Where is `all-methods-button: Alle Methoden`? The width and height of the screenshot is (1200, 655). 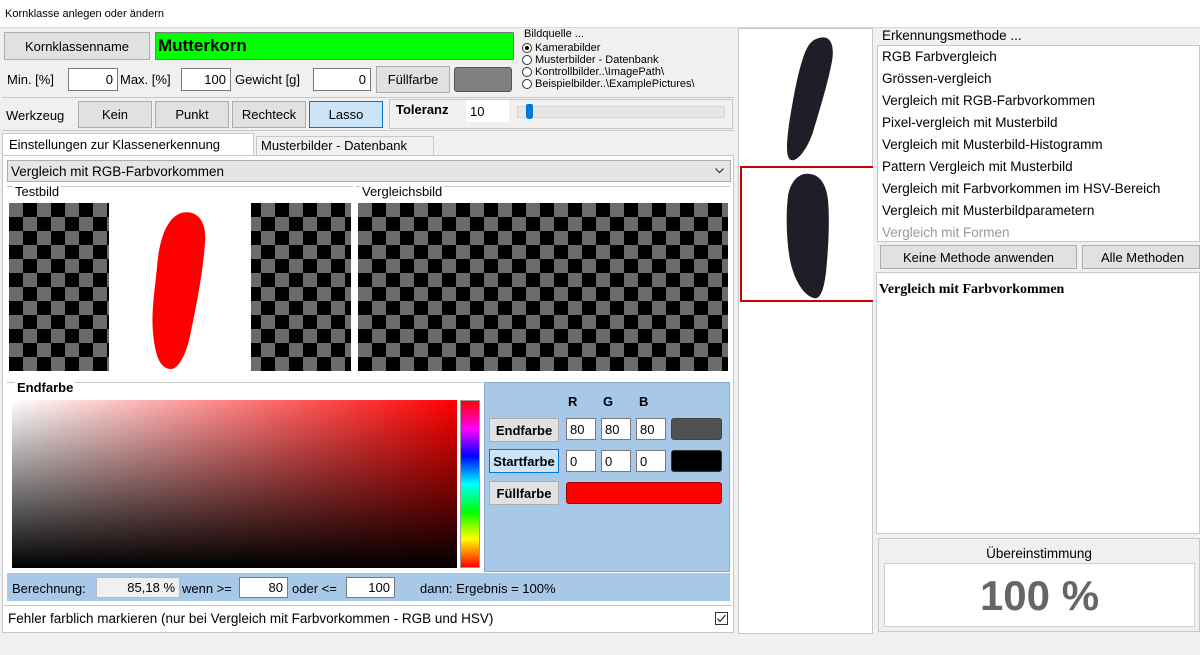 all-methods-button: Alle Methoden is located at coordinates (1141, 257).